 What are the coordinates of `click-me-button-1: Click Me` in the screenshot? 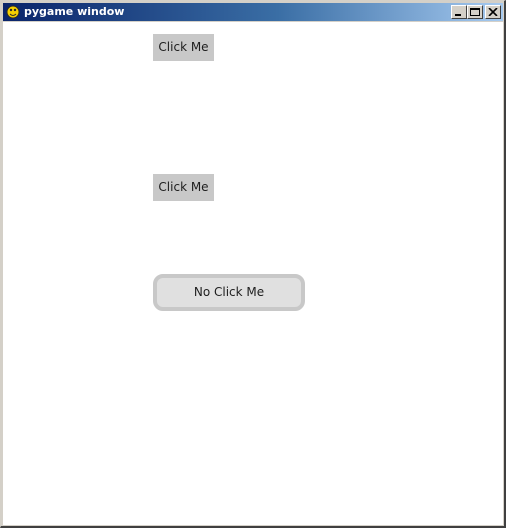 It's located at (183, 47).